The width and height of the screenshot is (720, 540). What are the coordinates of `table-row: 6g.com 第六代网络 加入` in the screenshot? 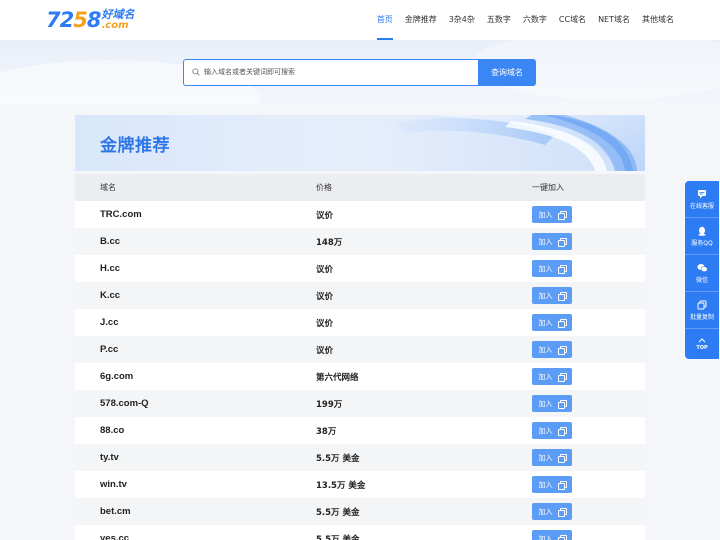 It's located at (360, 376).